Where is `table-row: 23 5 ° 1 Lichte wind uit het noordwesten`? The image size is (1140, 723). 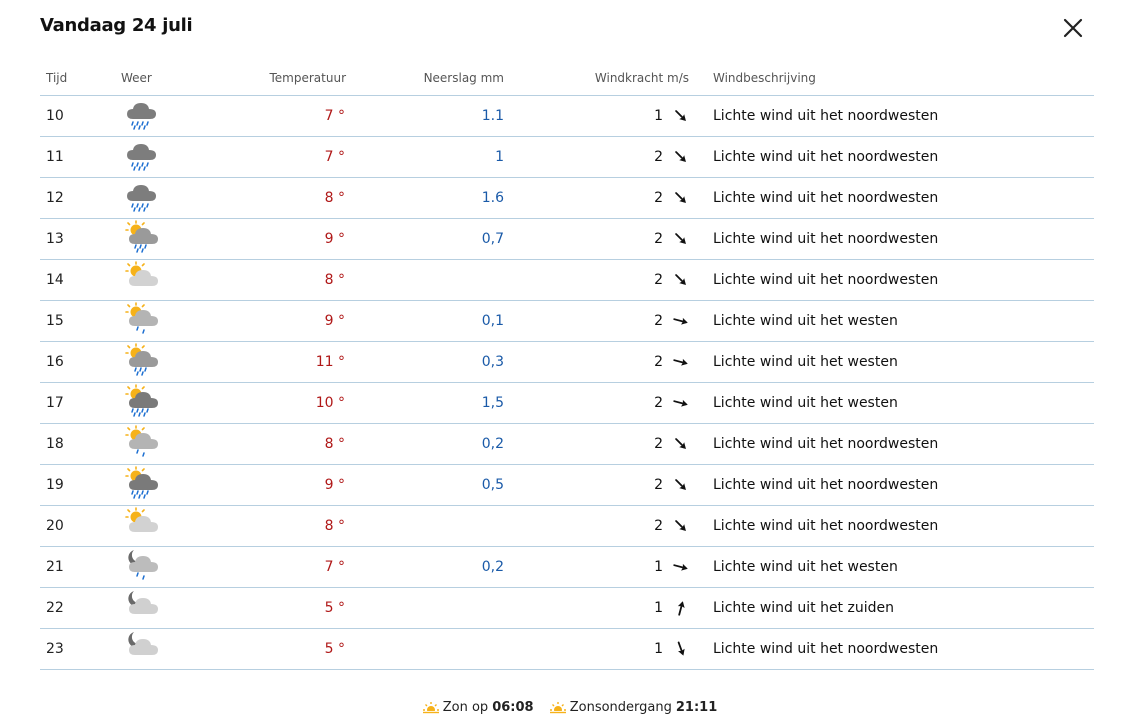 table-row: 23 5 ° 1 Lichte wind uit het noordwesten is located at coordinates (567, 649).